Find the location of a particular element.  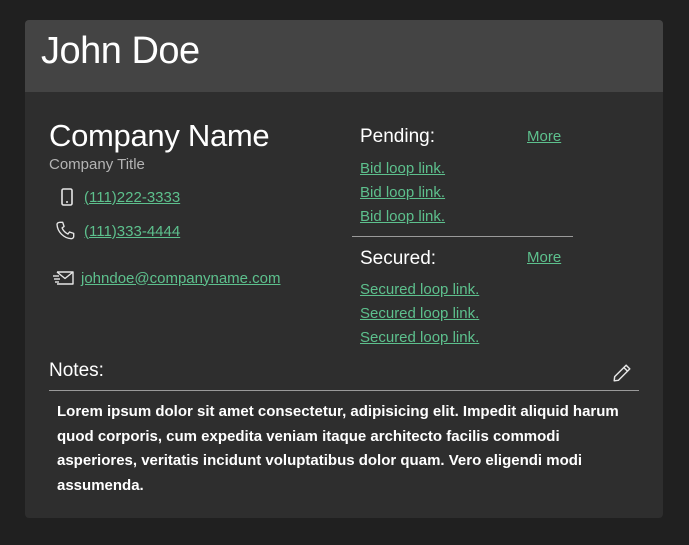

secured-title: Secured: is located at coordinates (398, 258).